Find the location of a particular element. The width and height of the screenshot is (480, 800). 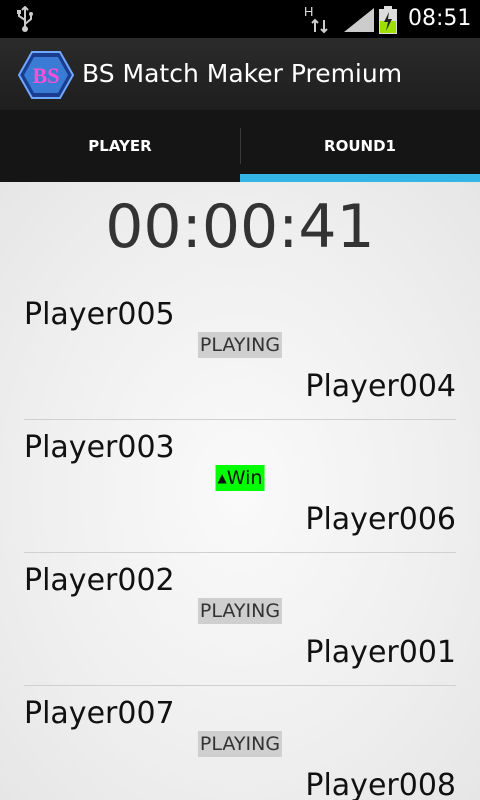

status-bar: H 08:51 is located at coordinates (240, 19).